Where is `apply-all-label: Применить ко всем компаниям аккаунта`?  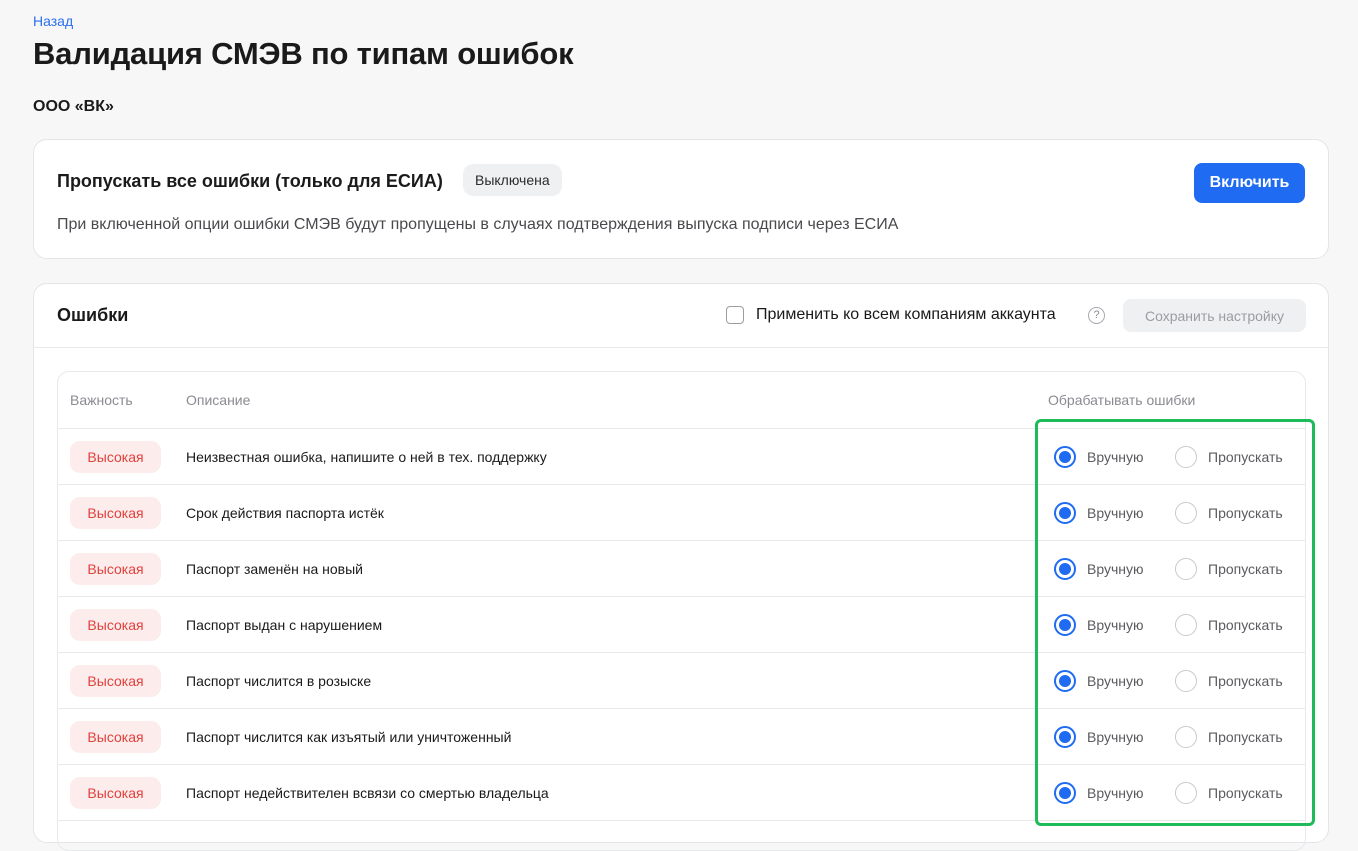 apply-all-label: Применить ко всем компаниям аккаунта is located at coordinates (906, 314).